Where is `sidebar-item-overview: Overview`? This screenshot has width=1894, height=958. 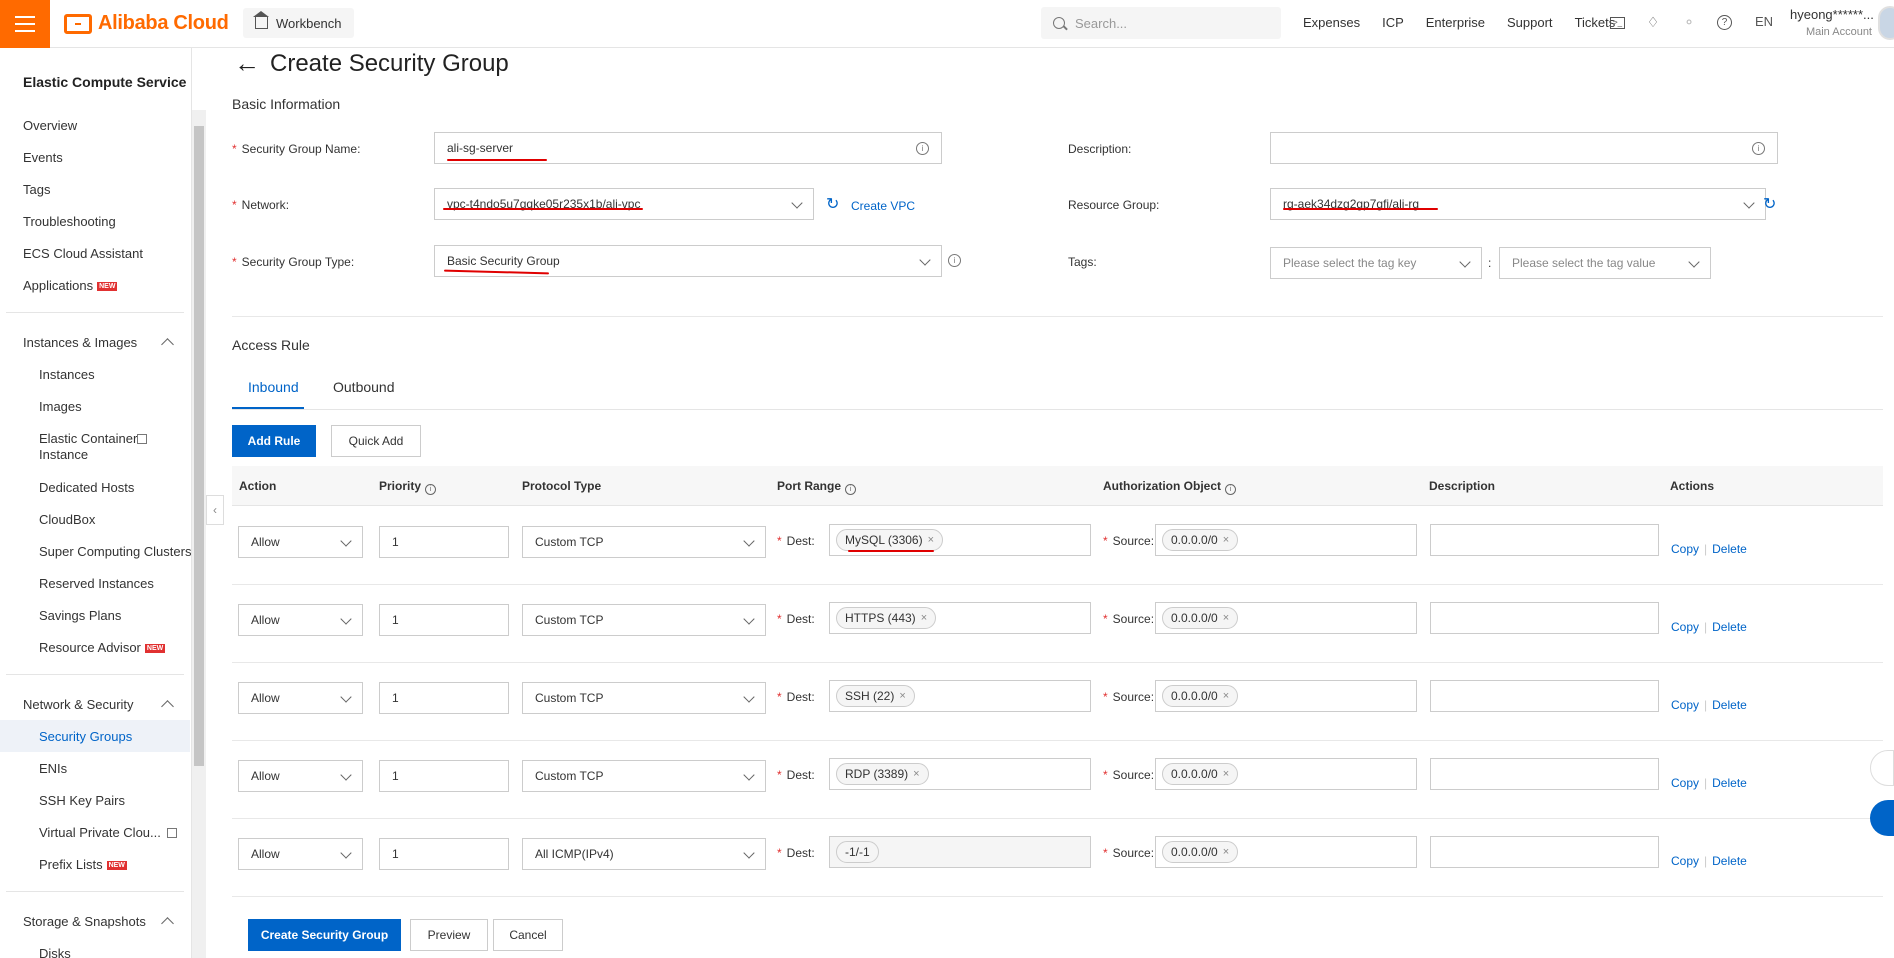 sidebar-item-overview: Overview is located at coordinates (50, 125).